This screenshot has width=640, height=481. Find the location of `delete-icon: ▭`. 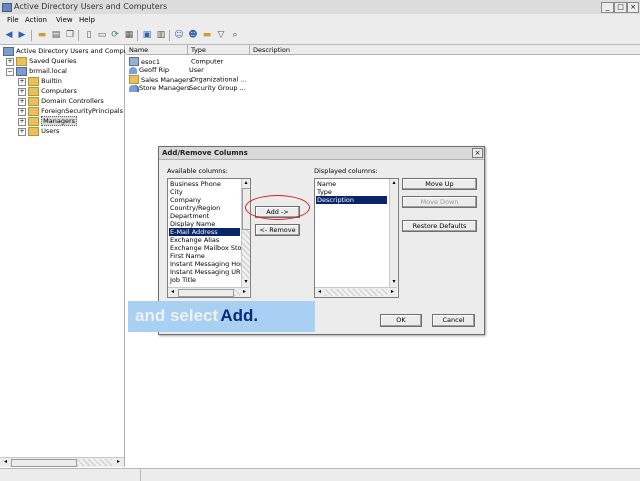

delete-icon: ▭ is located at coordinates (102, 35).